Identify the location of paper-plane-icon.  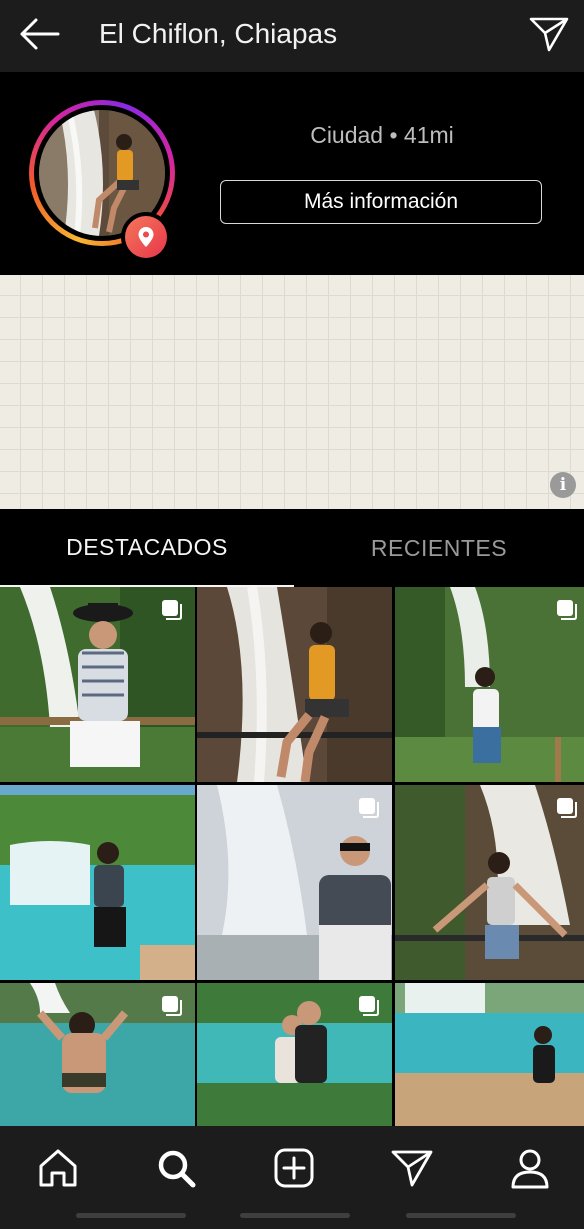
(549, 34).